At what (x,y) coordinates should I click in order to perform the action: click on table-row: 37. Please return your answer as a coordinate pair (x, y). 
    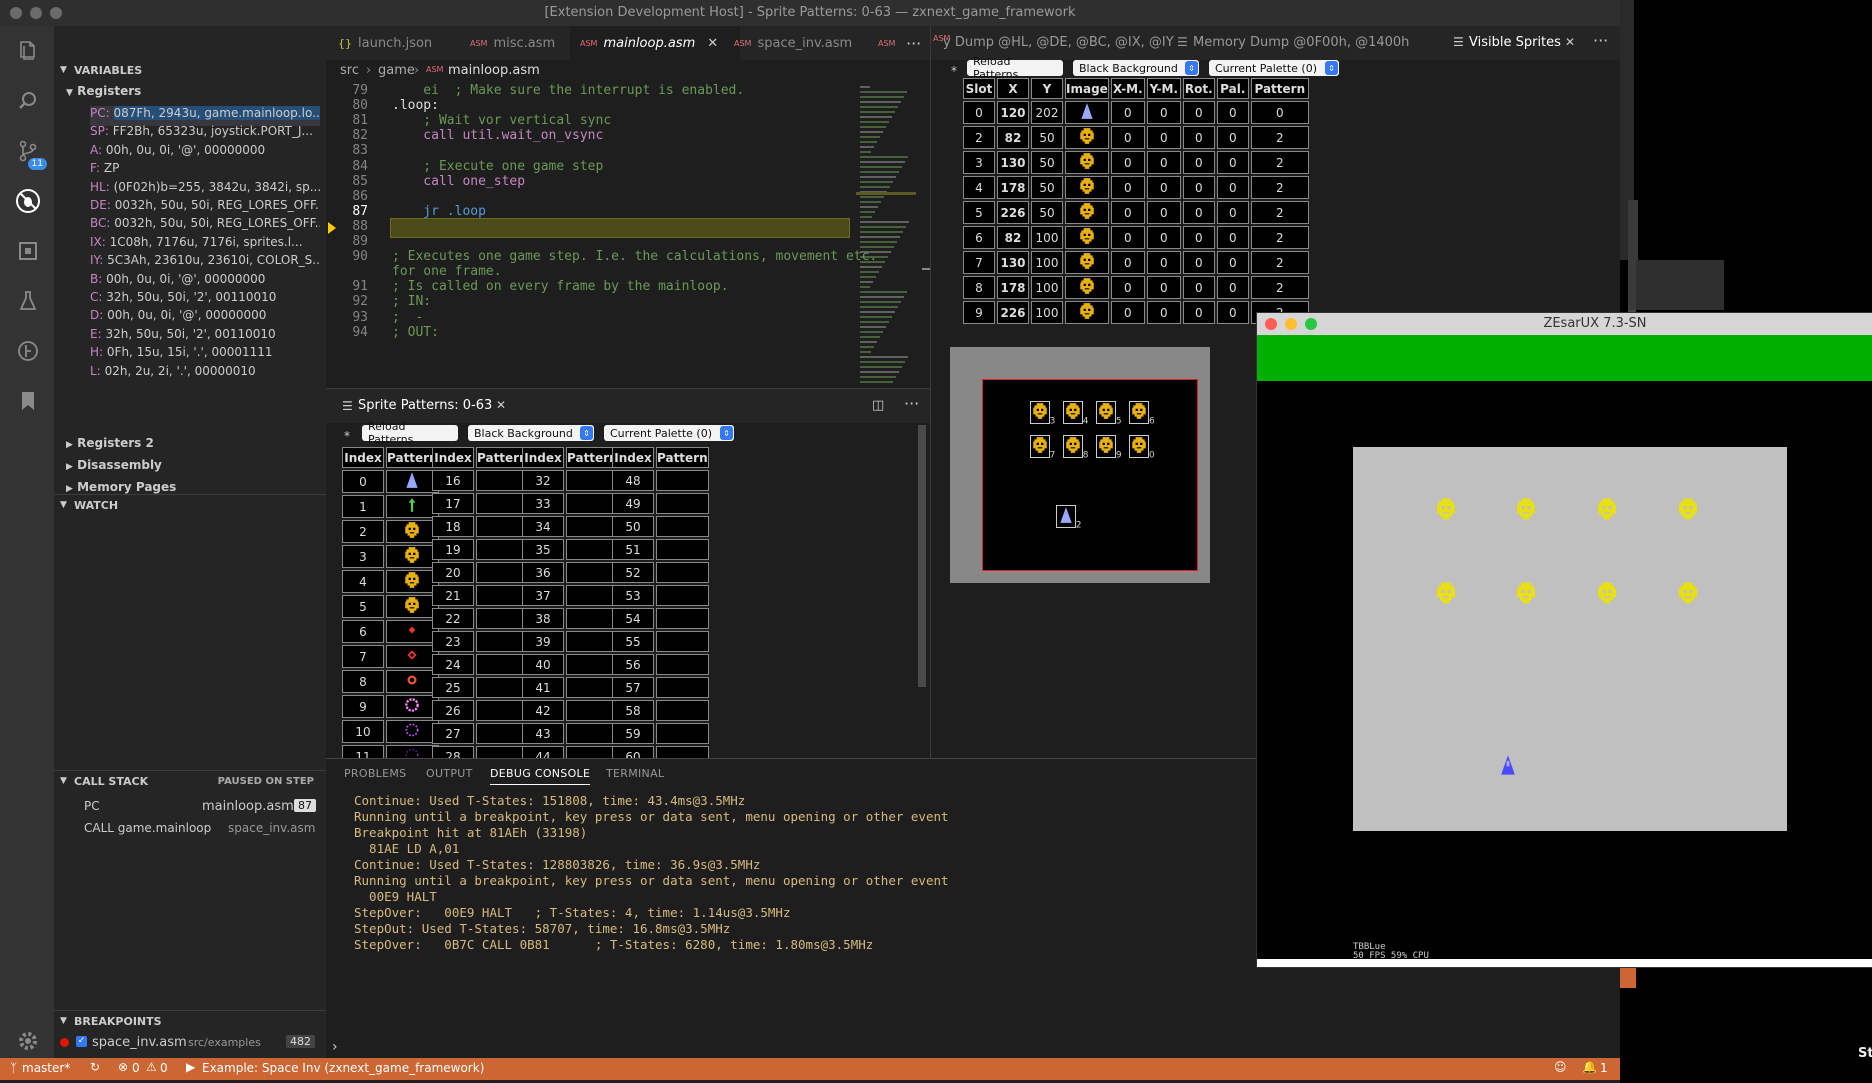
    Looking at the image, I should click on (570, 595).